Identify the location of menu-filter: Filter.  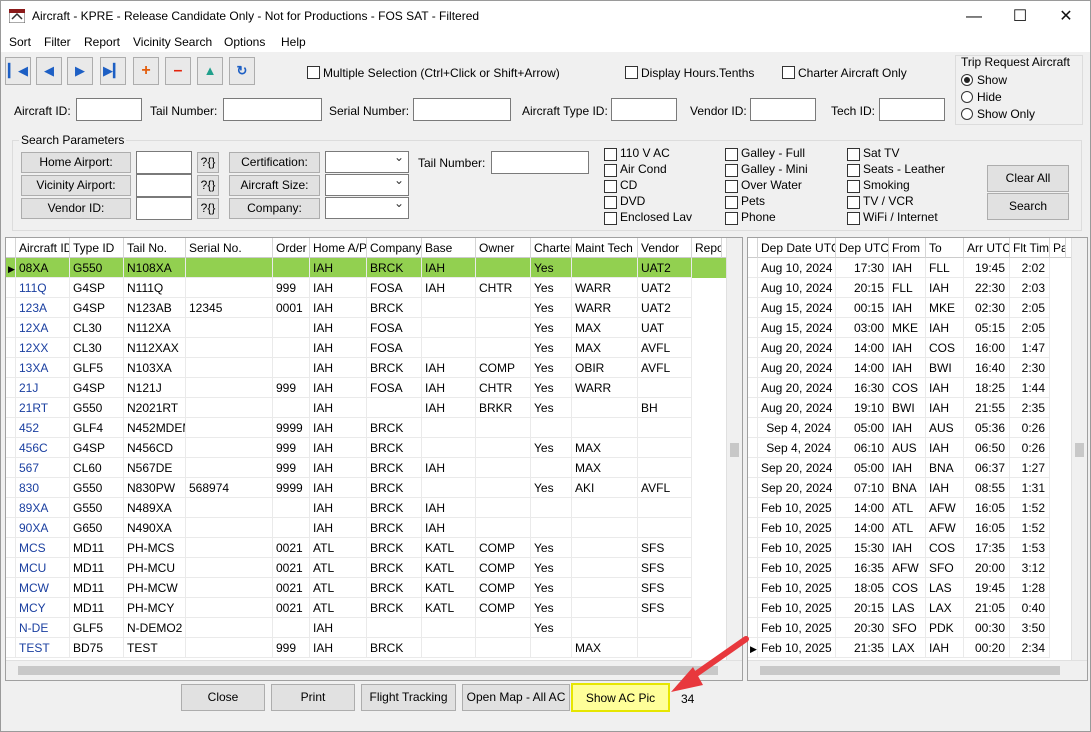
(57, 42).